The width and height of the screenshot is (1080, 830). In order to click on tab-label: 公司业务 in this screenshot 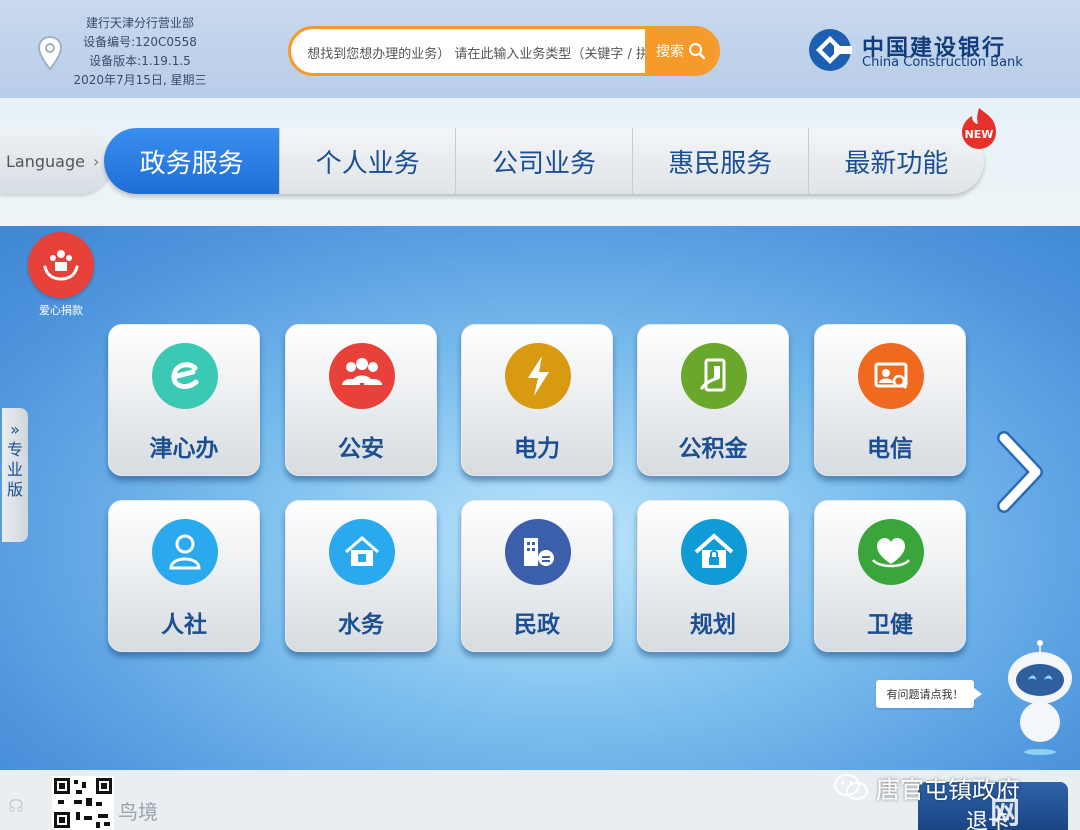, I will do `click(544, 163)`.